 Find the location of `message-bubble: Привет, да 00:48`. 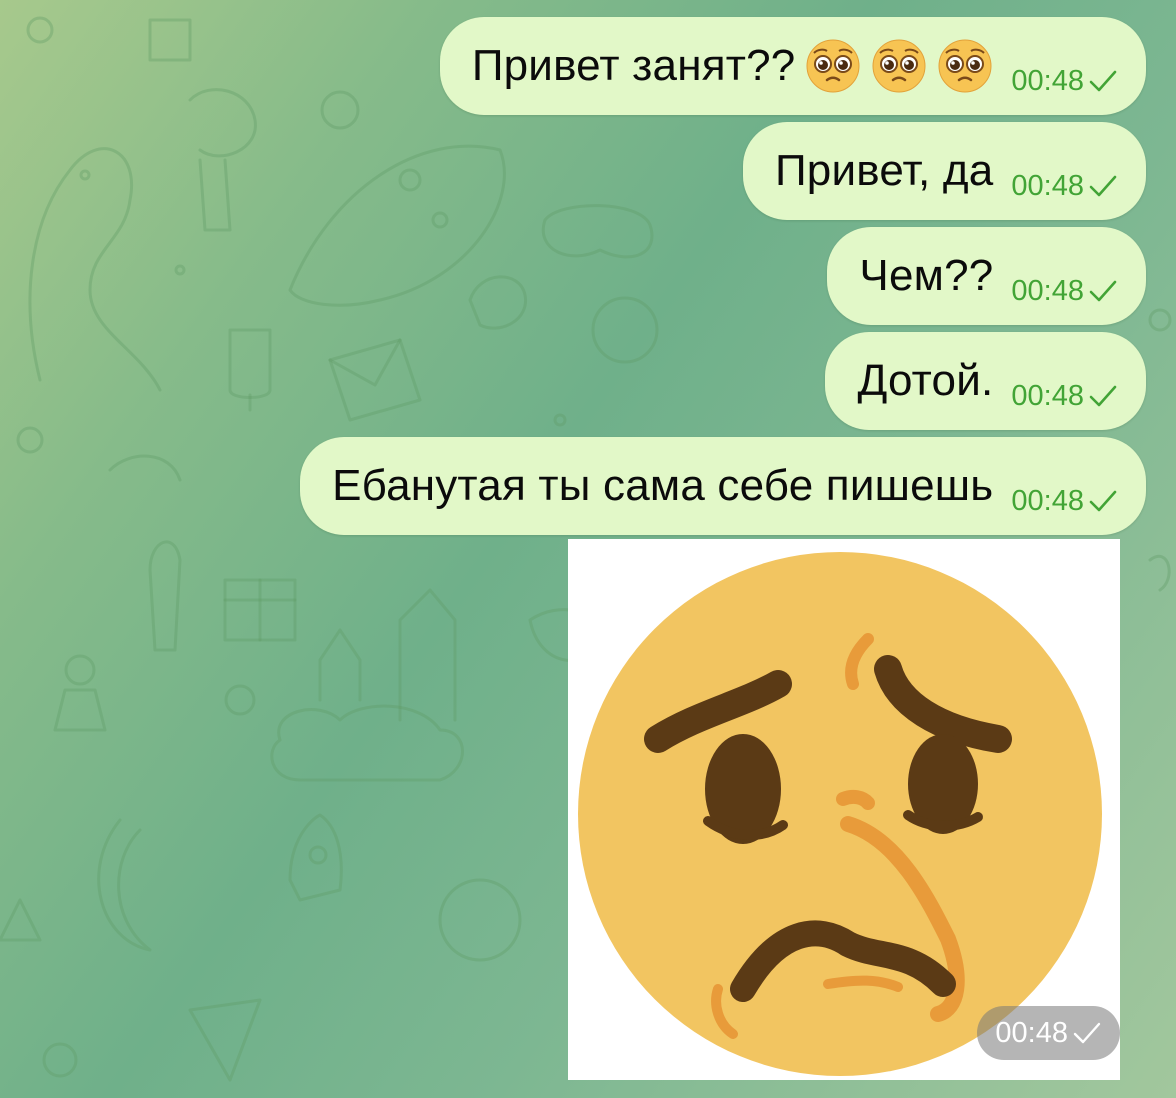

message-bubble: Привет, да 00:48 is located at coordinates (944, 171).